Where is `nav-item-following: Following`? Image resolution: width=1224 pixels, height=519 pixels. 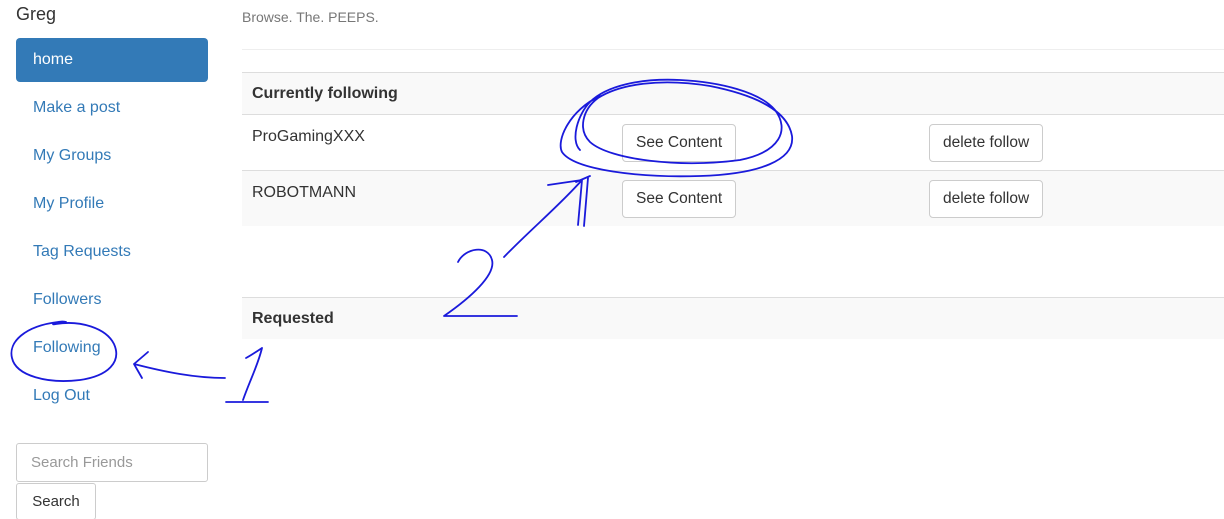
nav-item-following: Following is located at coordinates (112, 348).